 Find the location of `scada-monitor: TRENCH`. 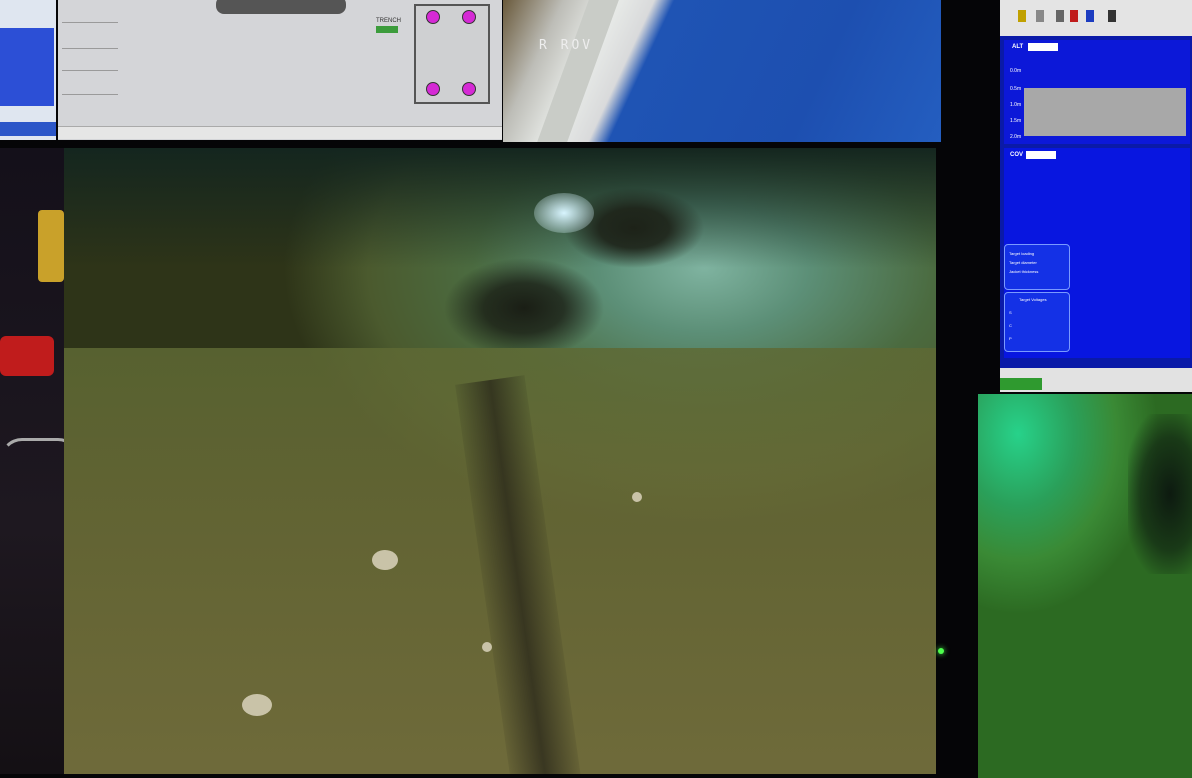

scada-monitor: TRENCH is located at coordinates (280, 70).